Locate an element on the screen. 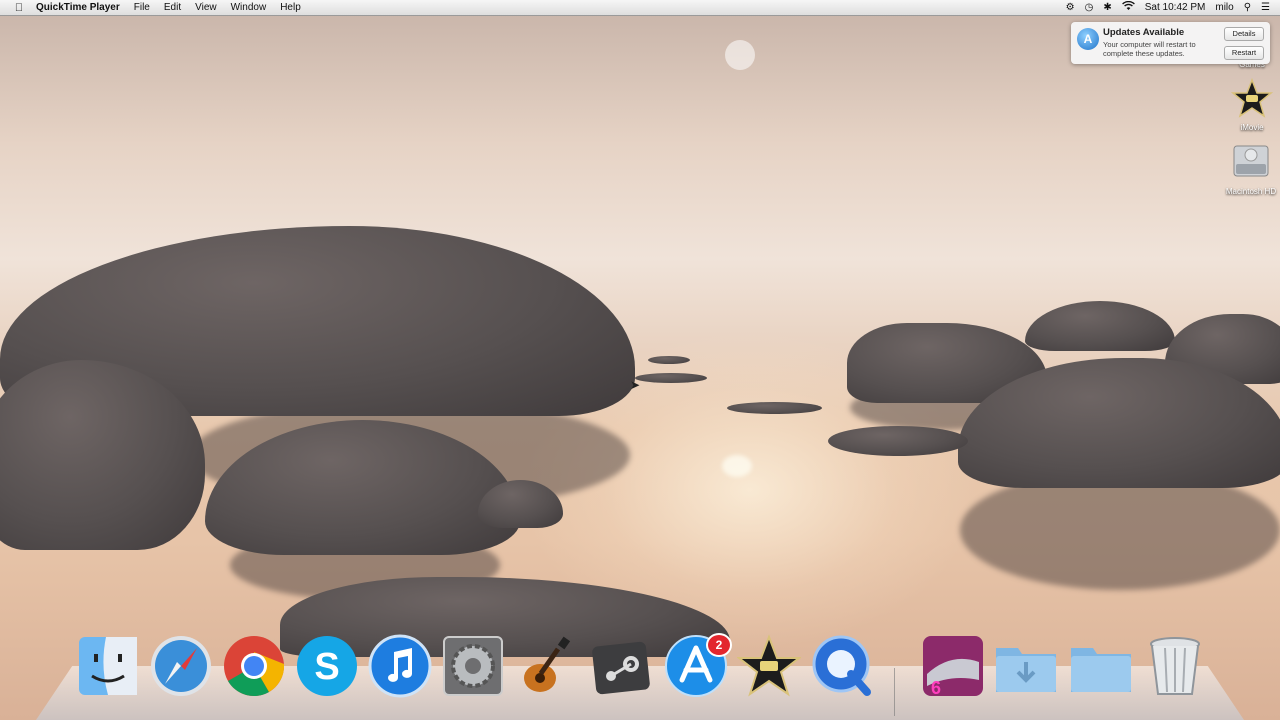 This screenshot has height=720, width=1280. desktop-icon-label: iMovie is located at coordinates (1252, 127).